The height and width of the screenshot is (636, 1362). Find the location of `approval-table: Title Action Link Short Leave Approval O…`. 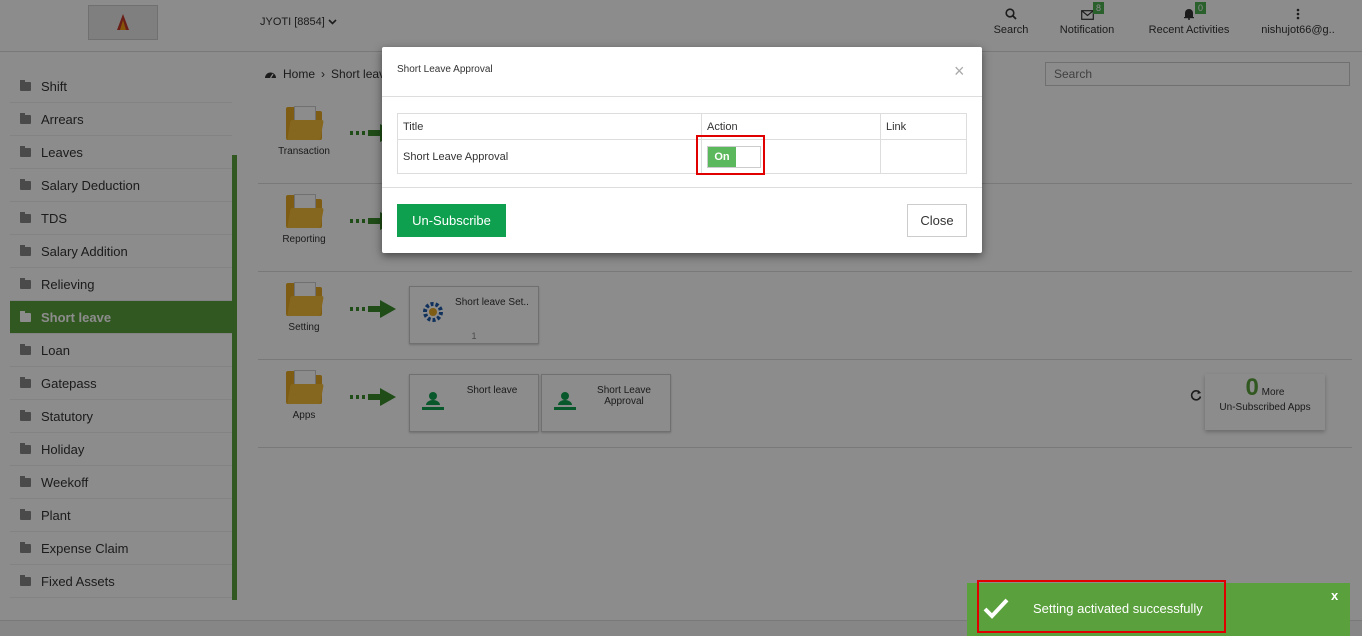

approval-table: Title Action Link Short Leave Approval O… is located at coordinates (682, 143).